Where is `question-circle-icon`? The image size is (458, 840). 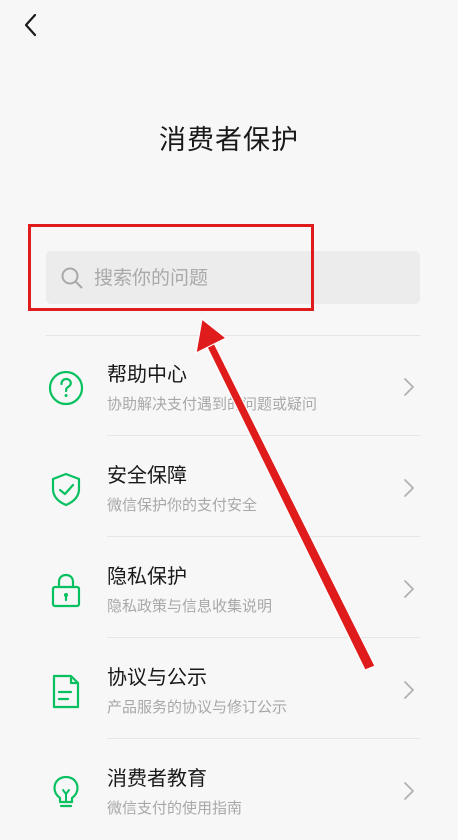 question-circle-icon is located at coordinates (66, 388).